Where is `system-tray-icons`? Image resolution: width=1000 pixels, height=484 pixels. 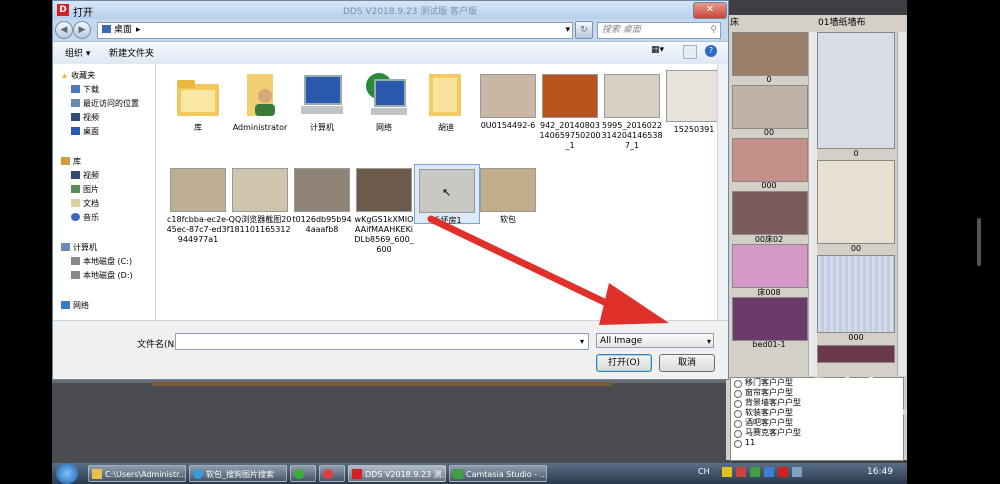
system-tray-icons is located at coordinates (782, 473).